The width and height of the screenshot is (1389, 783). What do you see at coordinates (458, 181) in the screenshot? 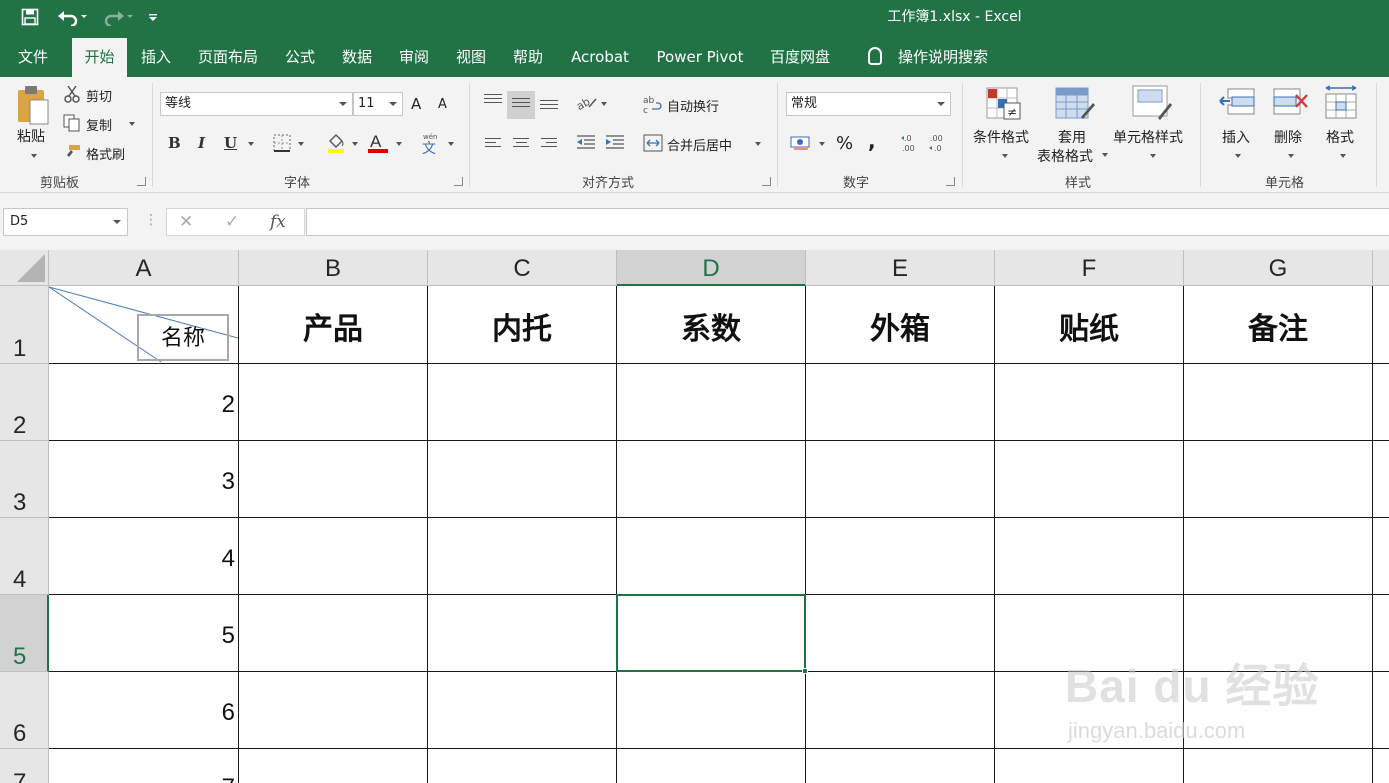
I see `font-launcher-icon` at bounding box center [458, 181].